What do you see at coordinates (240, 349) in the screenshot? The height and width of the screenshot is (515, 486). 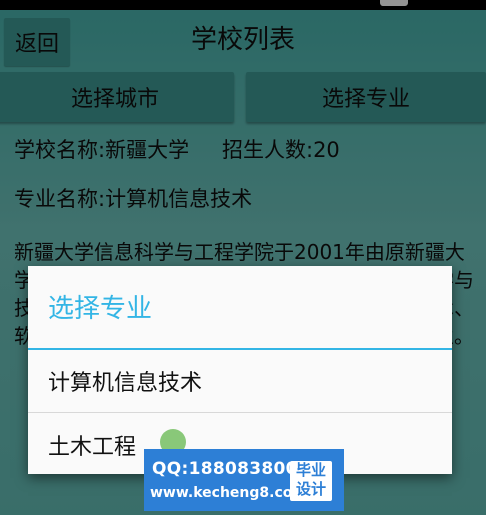 I see `dialog-title-divider` at bounding box center [240, 349].